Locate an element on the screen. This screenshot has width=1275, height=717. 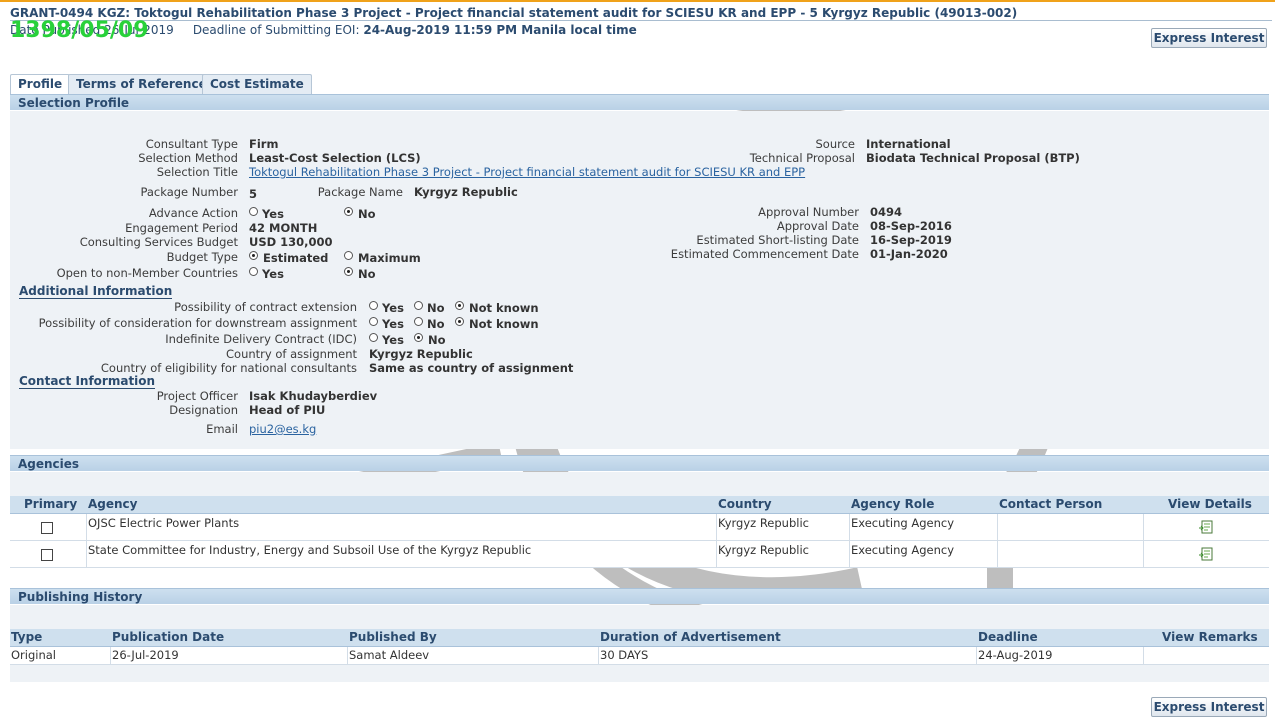
col-view-details: View Details is located at coordinates (1210, 504).